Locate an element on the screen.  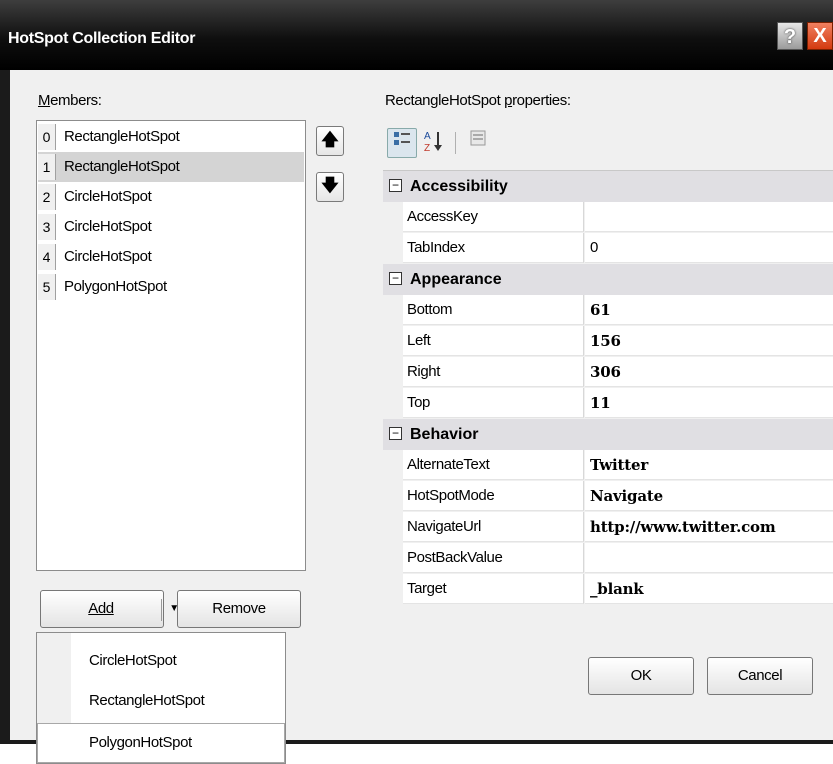
member-index: 0 is located at coordinates (47, 137).